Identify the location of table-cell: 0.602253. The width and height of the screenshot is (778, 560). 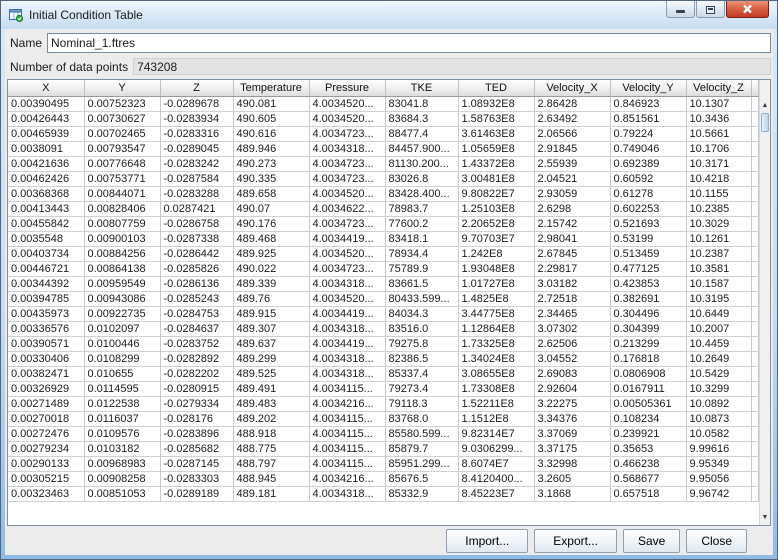
(648, 209).